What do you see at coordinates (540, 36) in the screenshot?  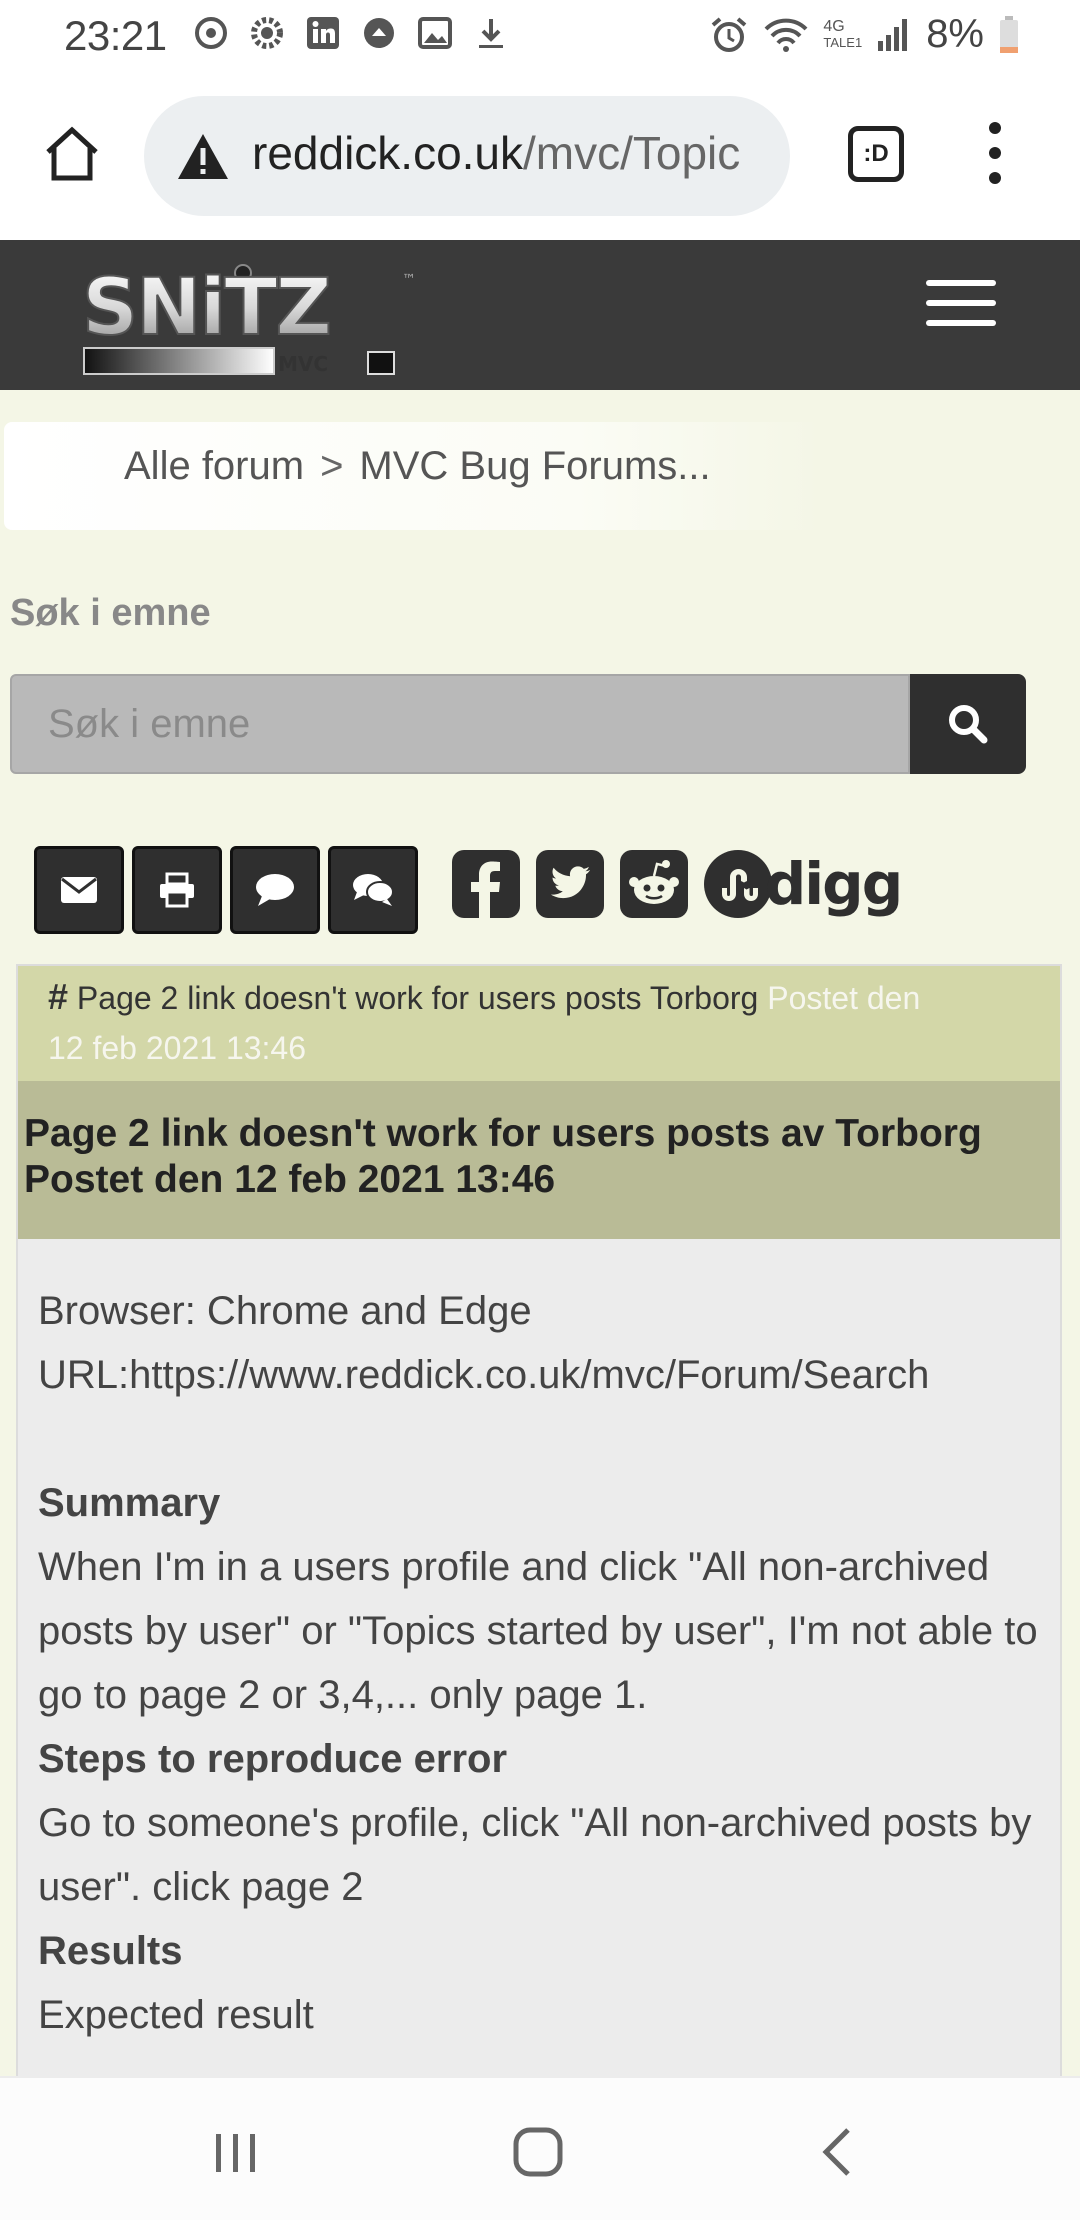 I see `status-bar: 23:21 4G TALE1 8%` at bounding box center [540, 36].